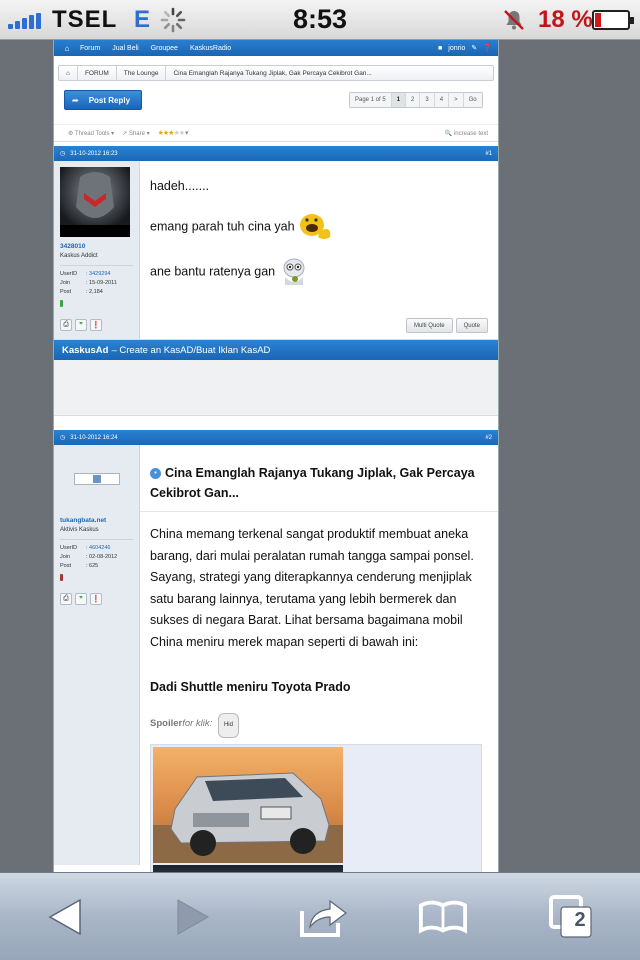  I want to click on nav-groupee: Groupee, so click(164, 48).